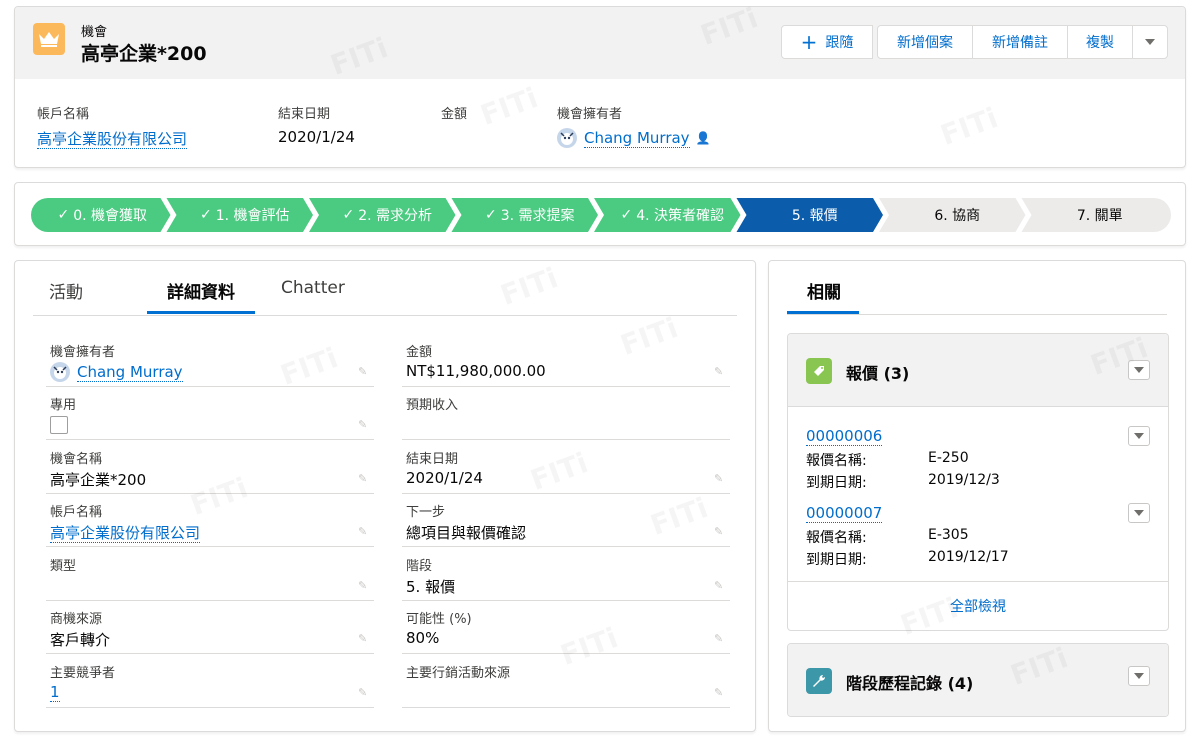 The image size is (1200, 745). I want to click on stage-history-related-list: 階段歷程記錄 (4), so click(978, 680).